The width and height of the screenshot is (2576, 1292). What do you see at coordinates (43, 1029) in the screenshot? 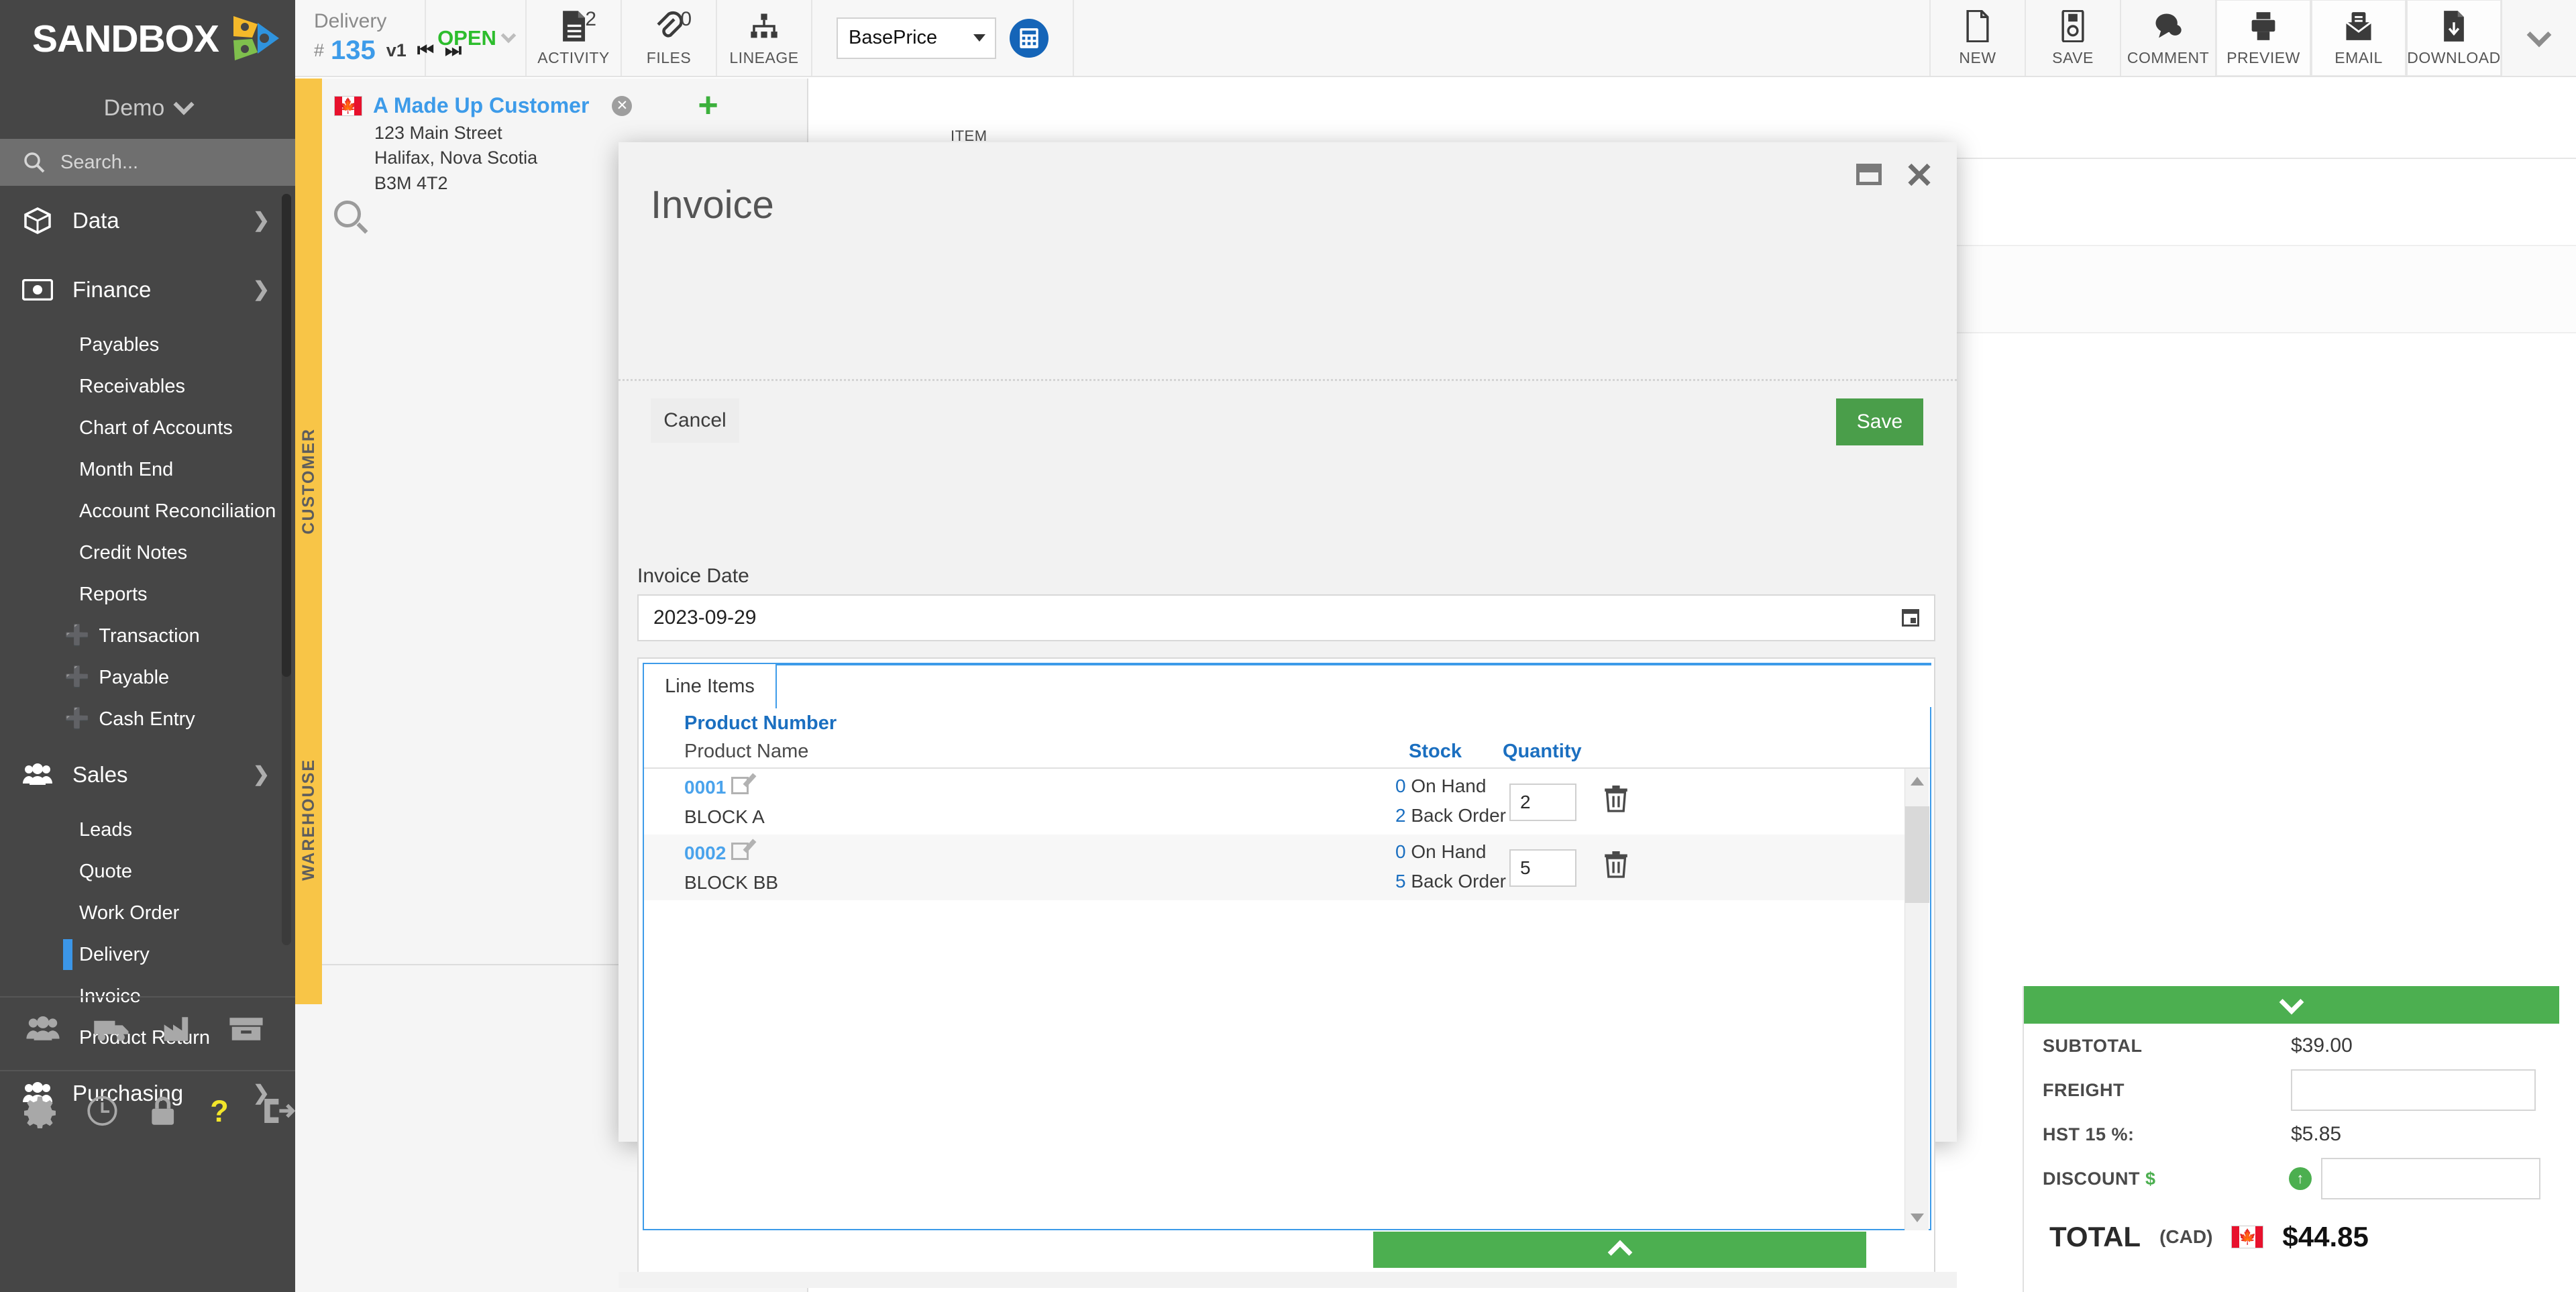
I see `people-icon` at bounding box center [43, 1029].